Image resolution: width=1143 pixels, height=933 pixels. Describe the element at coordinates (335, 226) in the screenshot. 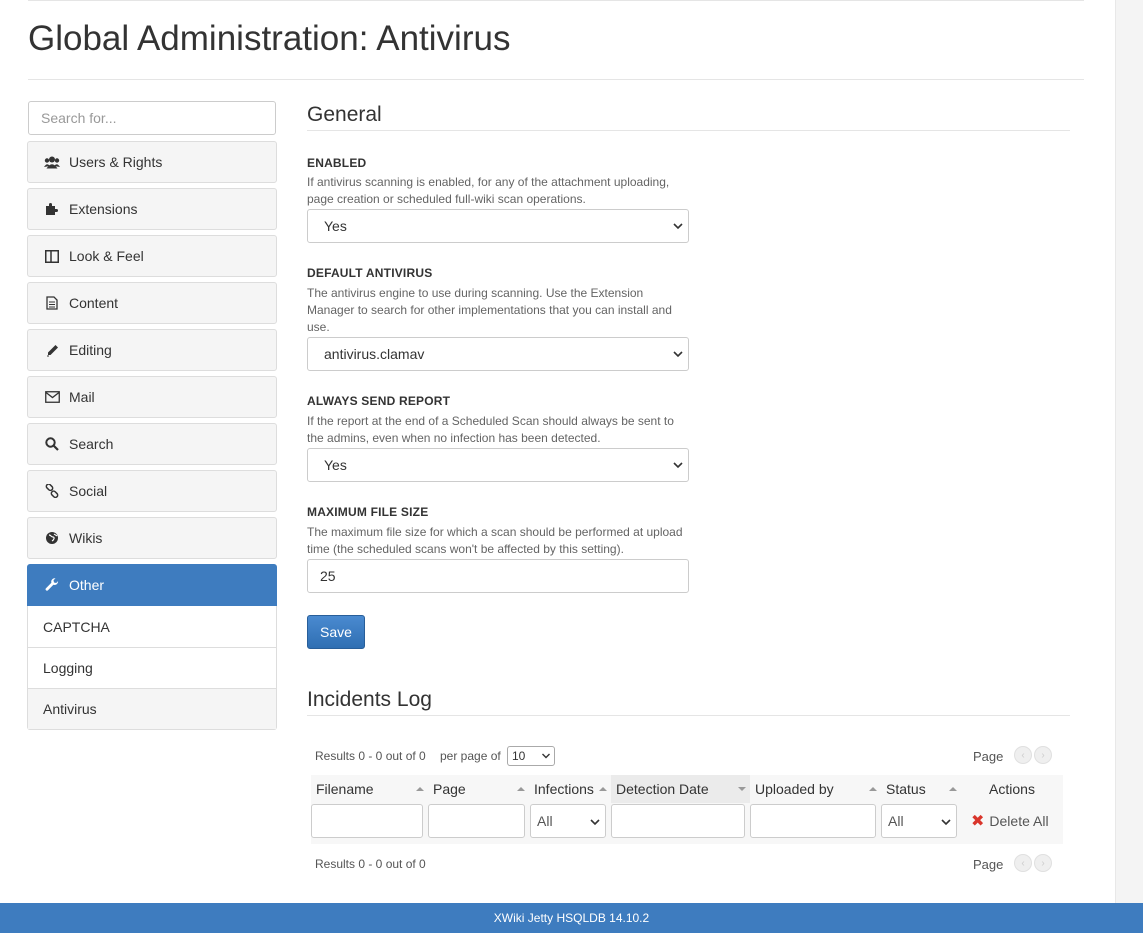

I see `enabled-select-value: Yes` at that location.